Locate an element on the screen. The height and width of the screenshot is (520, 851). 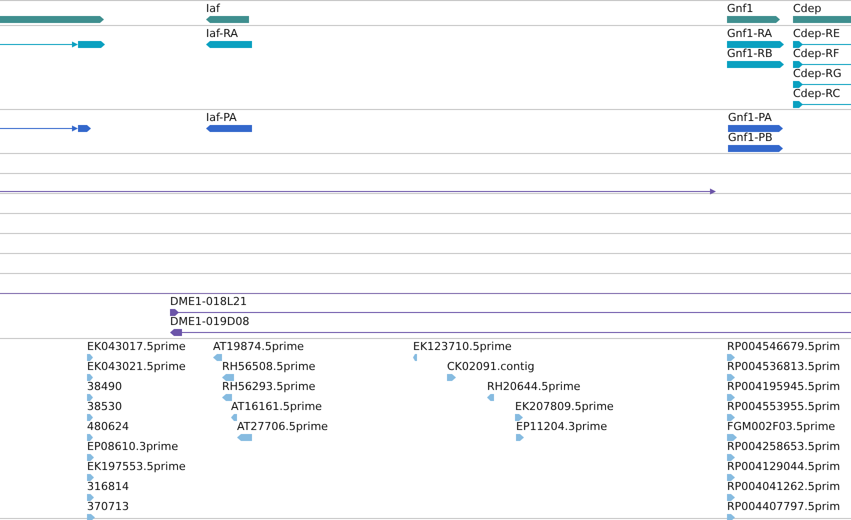
feature-label: AT27706.5prime is located at coordinates (282, 427).